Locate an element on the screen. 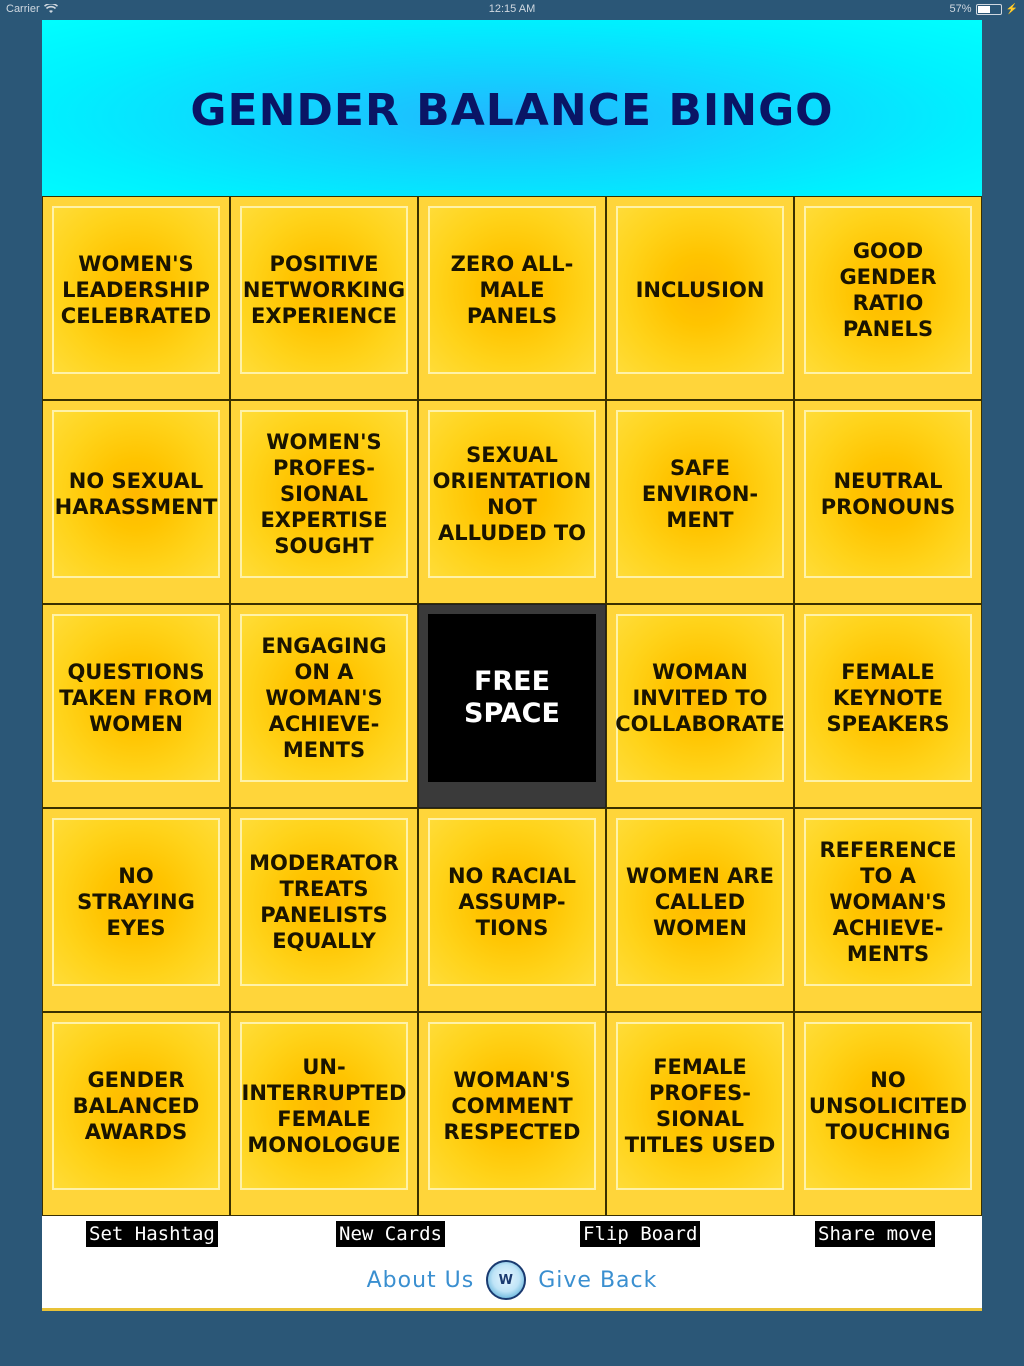 This screenshot has width=1024, height=1366. bingo-cell: POSITIVE NETWORKING EXPERIENCE is located at coordinates (324, 298).